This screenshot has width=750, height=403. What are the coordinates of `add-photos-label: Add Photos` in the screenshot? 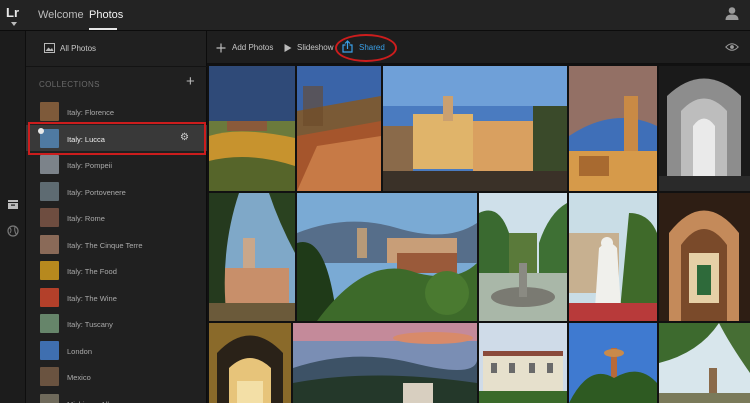 It's located at (253, 47).